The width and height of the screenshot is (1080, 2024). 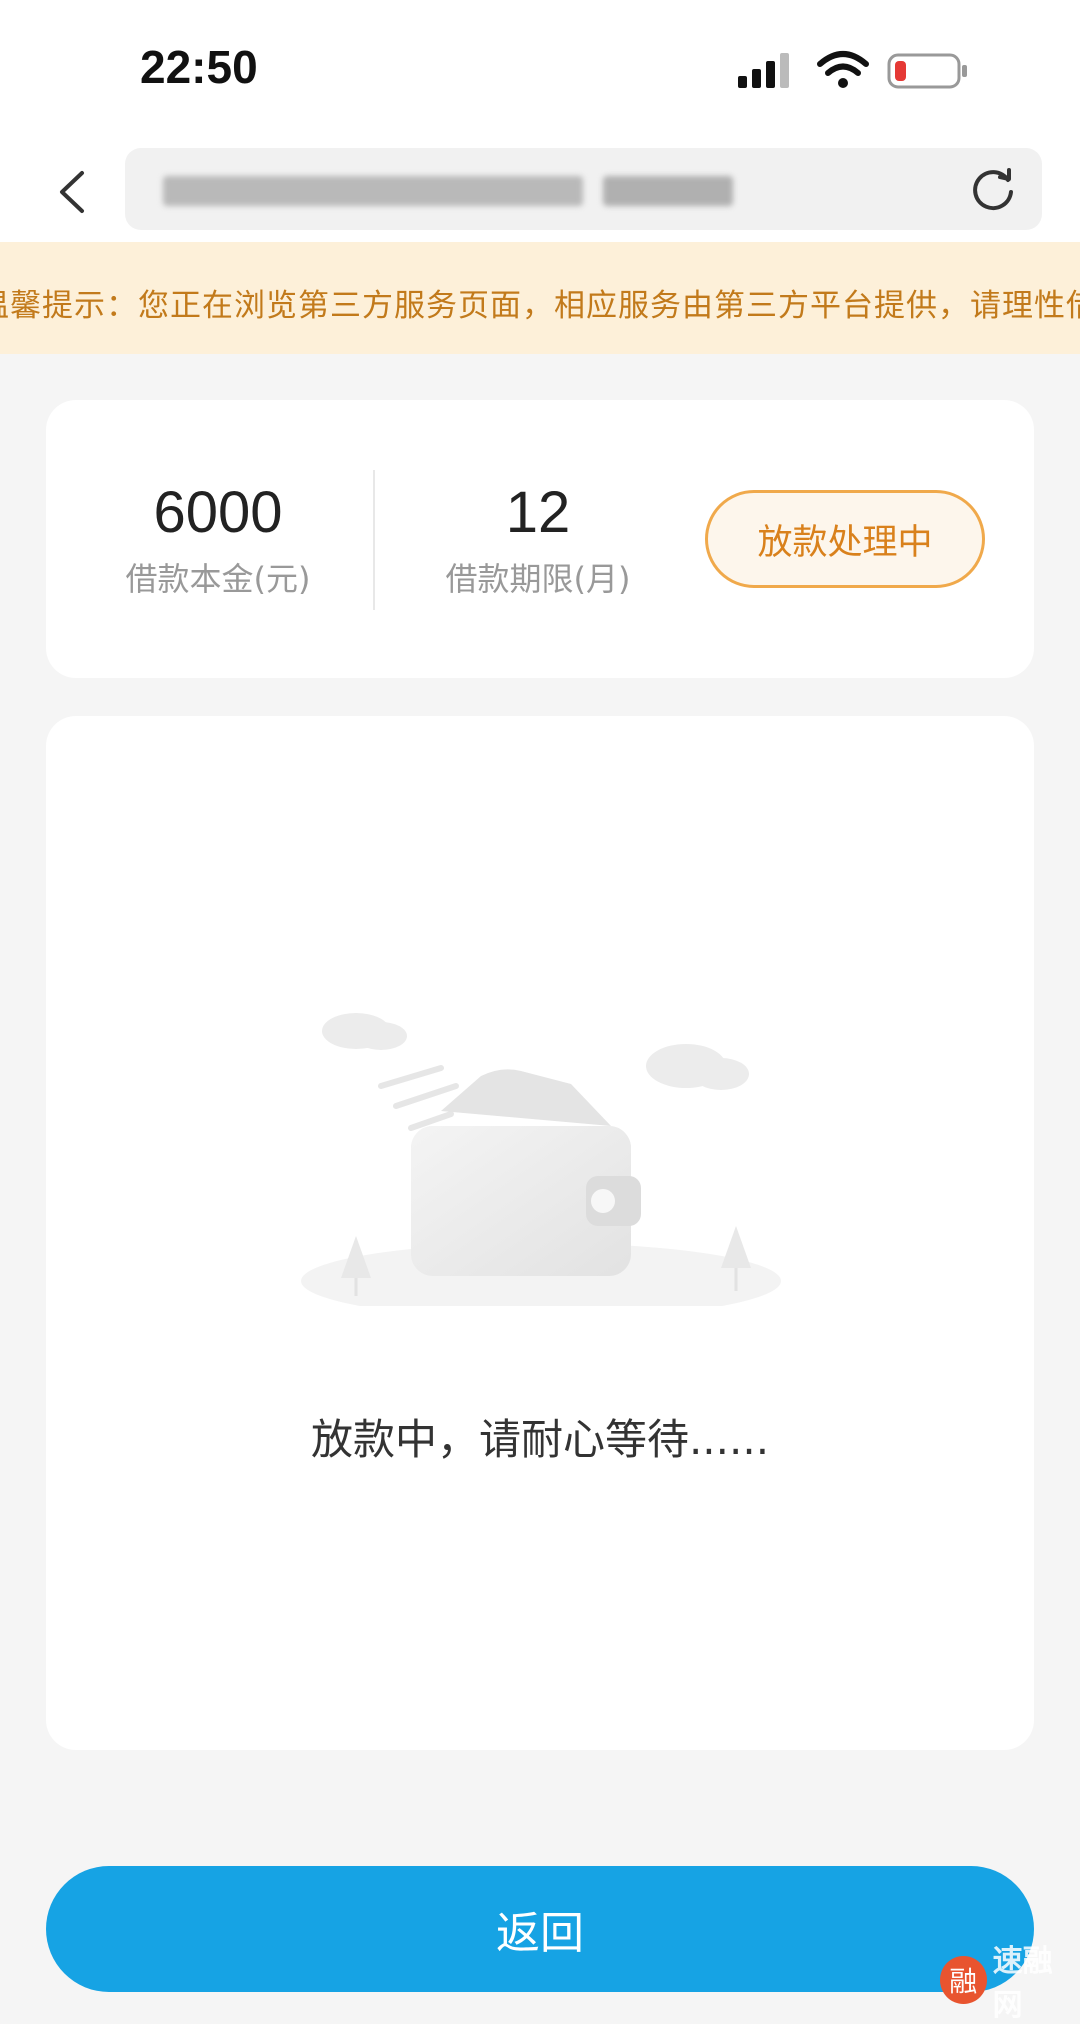 What do you see at coordinates (1022, 1983) in the screenshot?
I see `watermark-text: 速融网` at bounding box center [1022, 1983].